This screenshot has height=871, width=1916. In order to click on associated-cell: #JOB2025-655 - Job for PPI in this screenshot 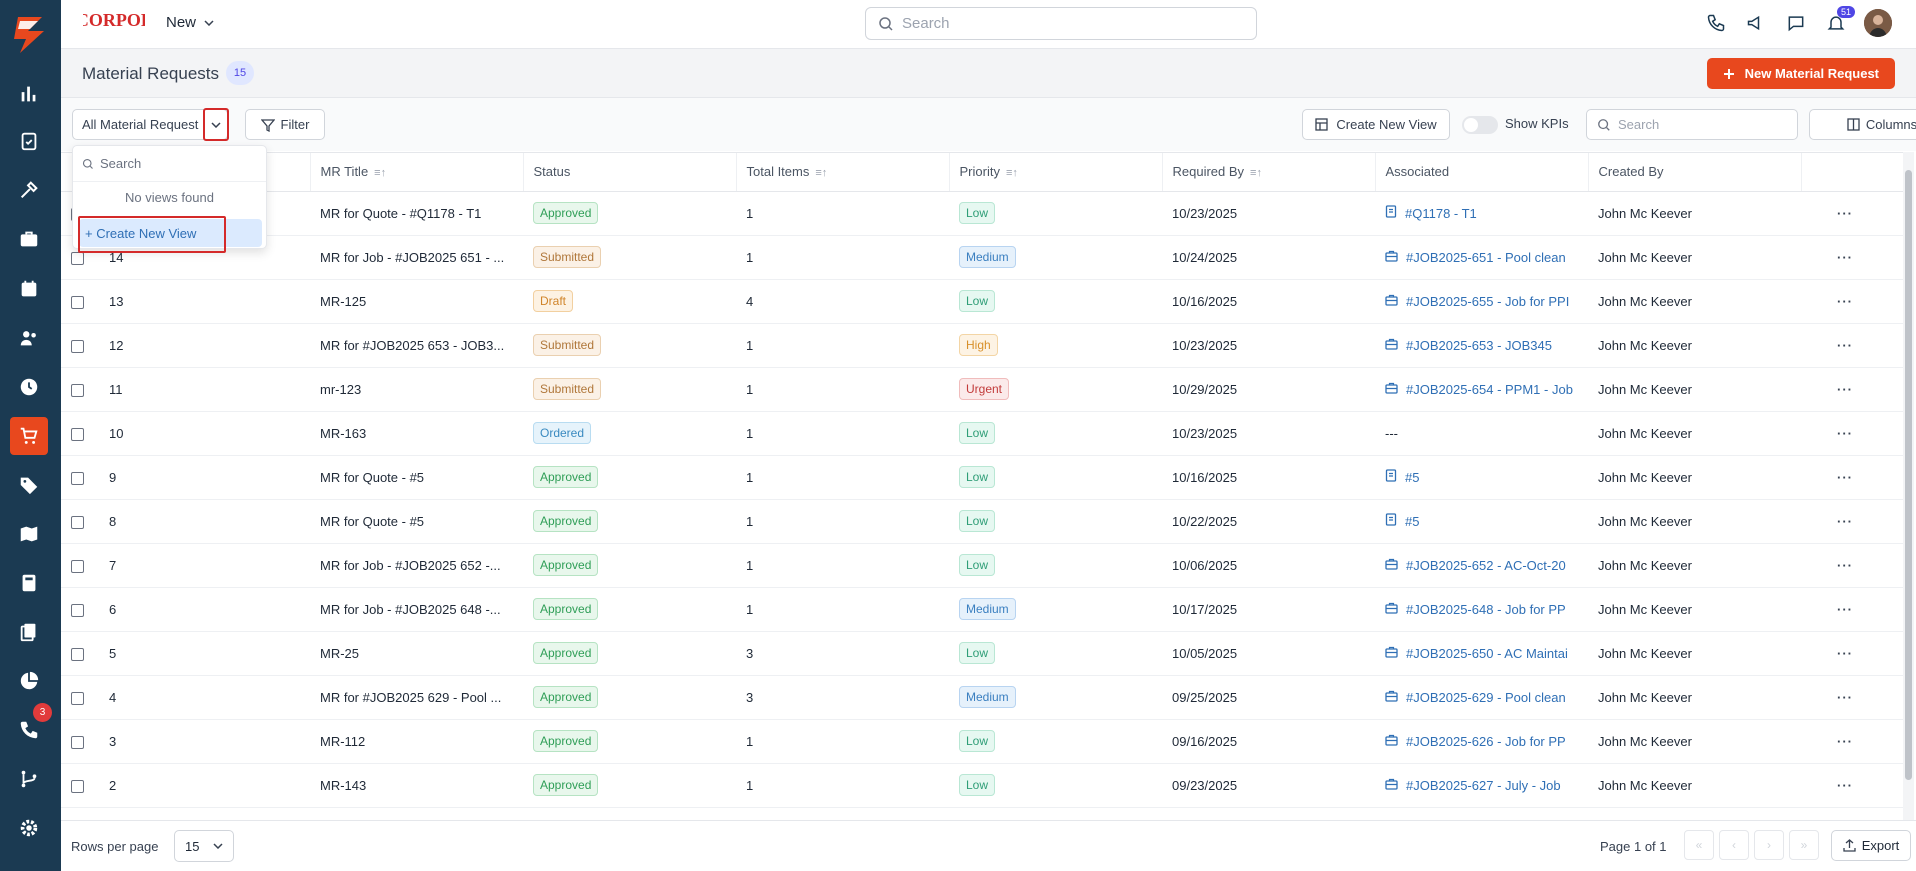, I will do `click(1481, 301)`.